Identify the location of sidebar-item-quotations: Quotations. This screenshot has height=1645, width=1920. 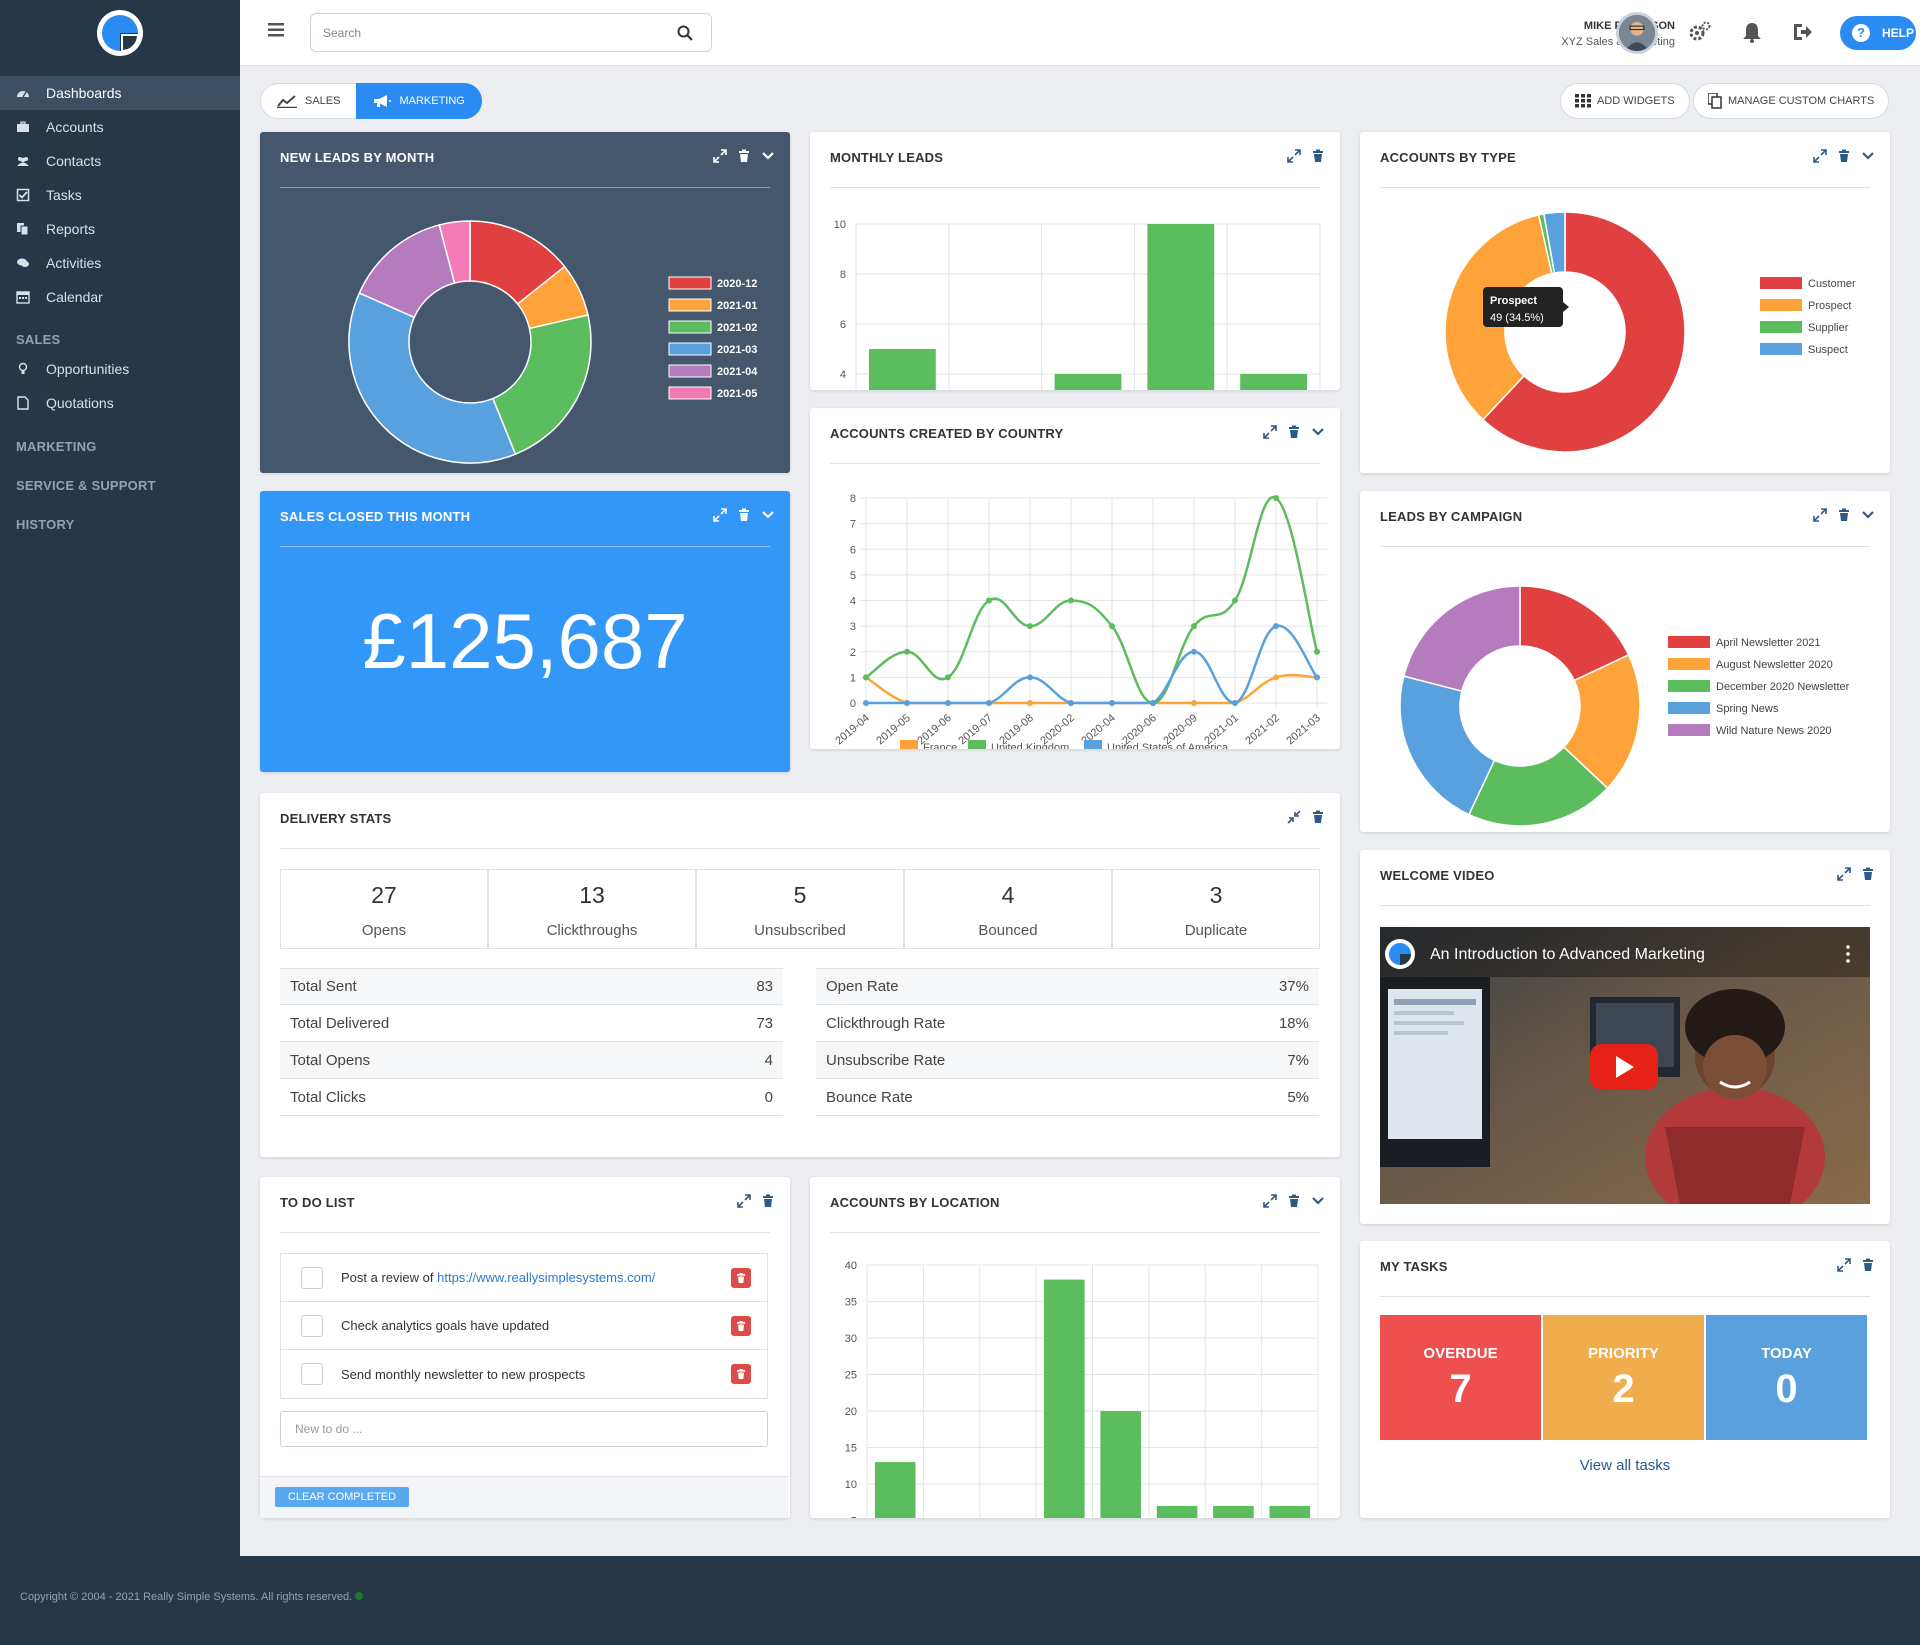
(120, 403).